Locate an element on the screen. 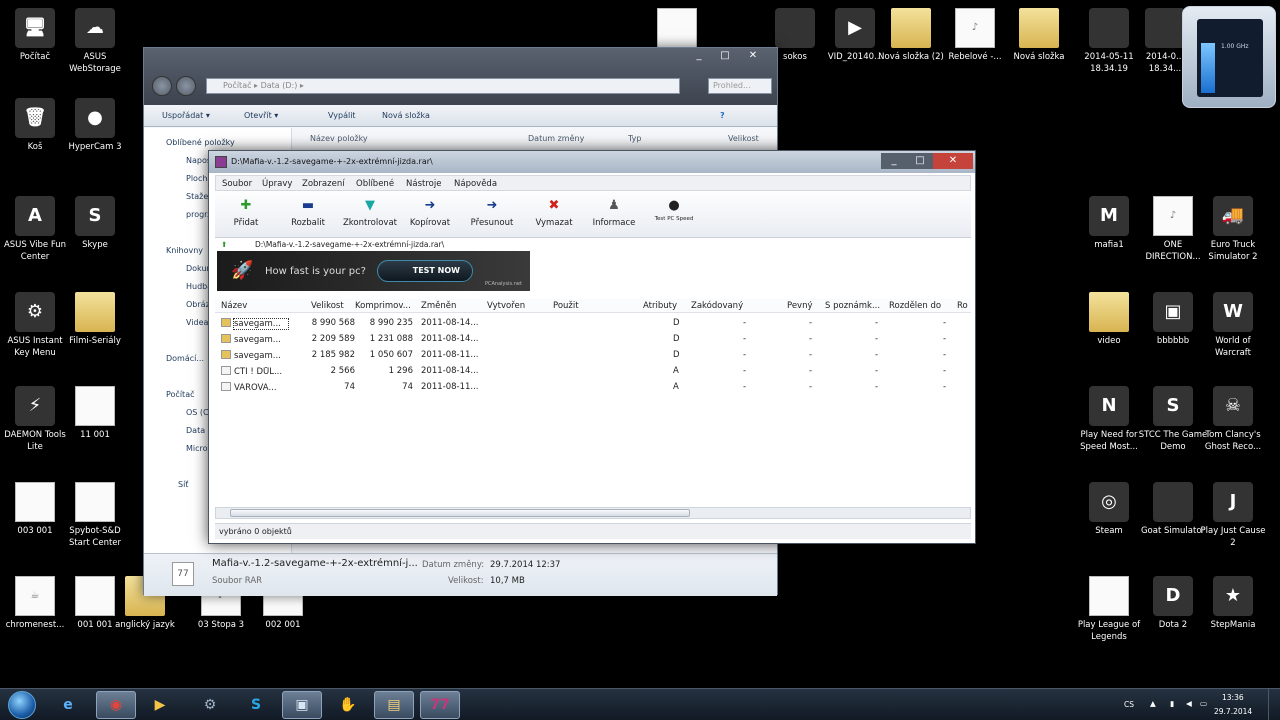  nav-favorites: Oblíbené položky is located at coordinates (200, 142).